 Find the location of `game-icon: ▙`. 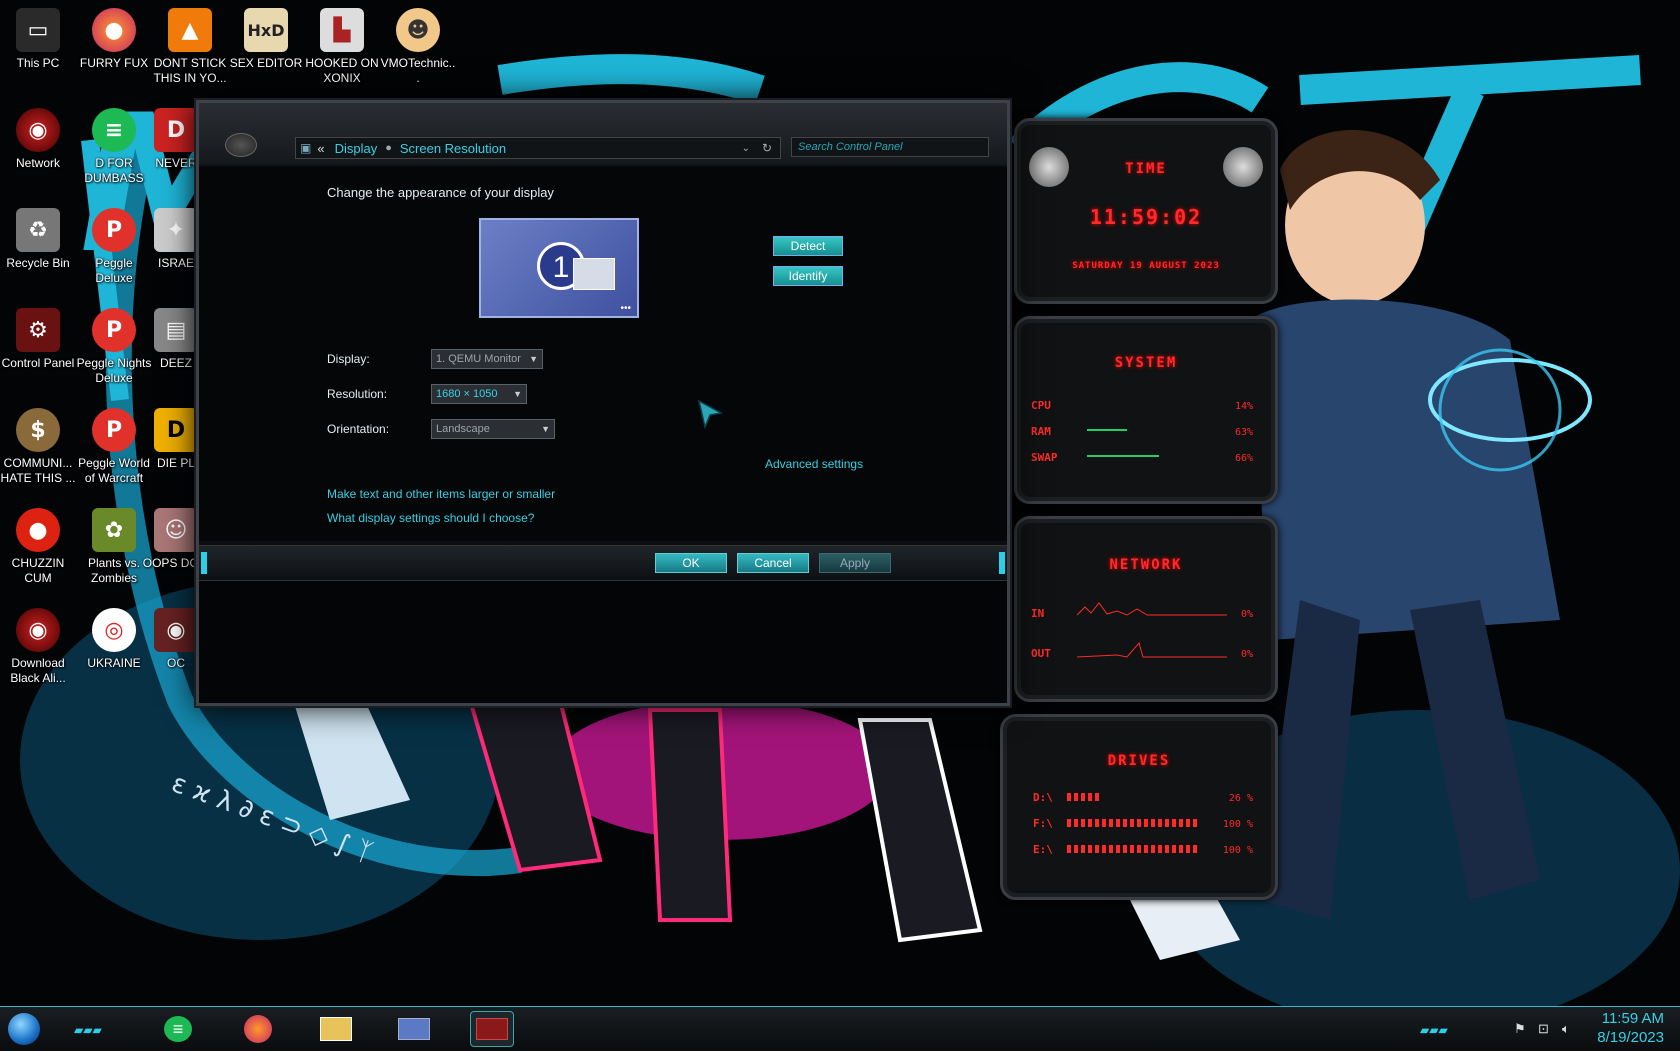

game-icon: ▙ is located at coordinates (342, 30).